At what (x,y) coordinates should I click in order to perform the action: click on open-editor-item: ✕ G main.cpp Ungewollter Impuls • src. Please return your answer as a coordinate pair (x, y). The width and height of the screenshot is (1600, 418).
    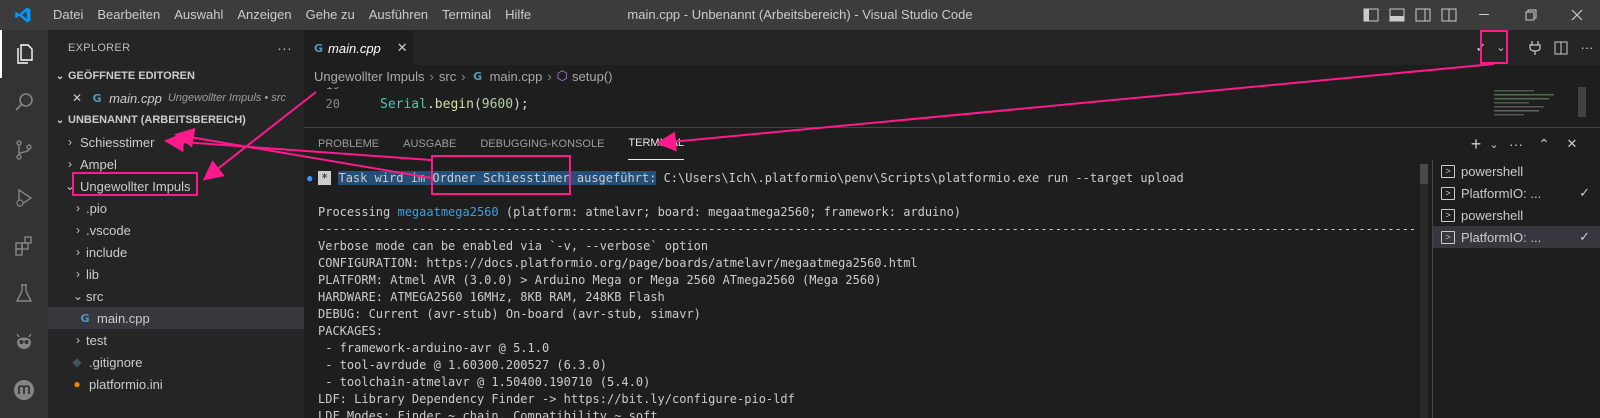
    Looking at the image, I should click on (176, 98).